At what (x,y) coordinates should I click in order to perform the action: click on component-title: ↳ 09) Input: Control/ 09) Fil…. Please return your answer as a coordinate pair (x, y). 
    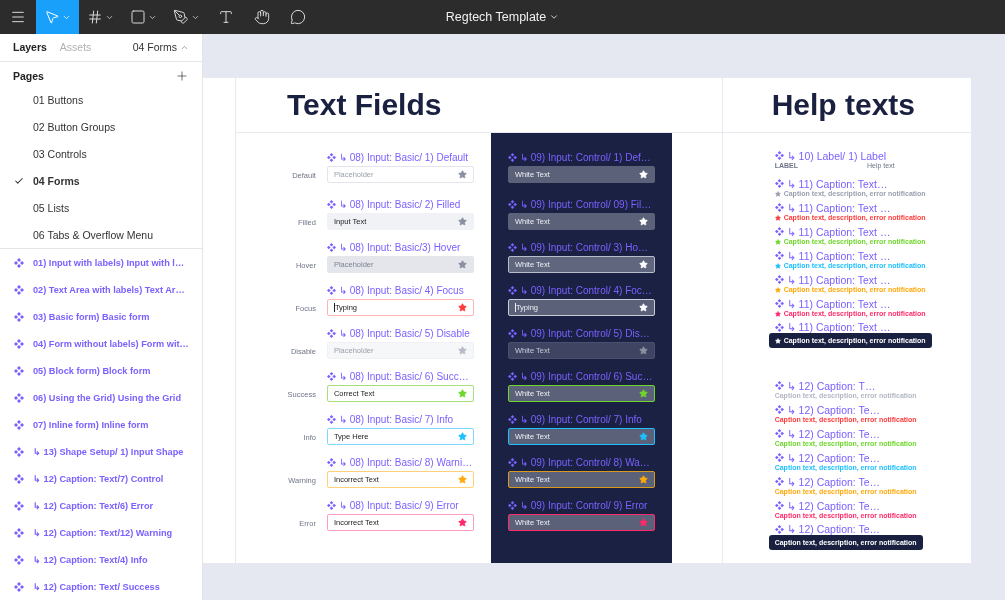
    Looking at the image, I should click on (585, 204).